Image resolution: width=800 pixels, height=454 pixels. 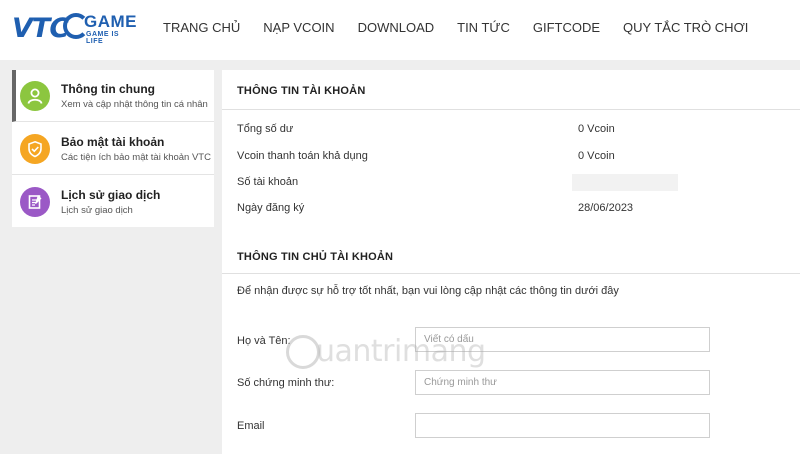 I want to click on nav-home: TRANG CHỦ, so click(x=201, y=27).